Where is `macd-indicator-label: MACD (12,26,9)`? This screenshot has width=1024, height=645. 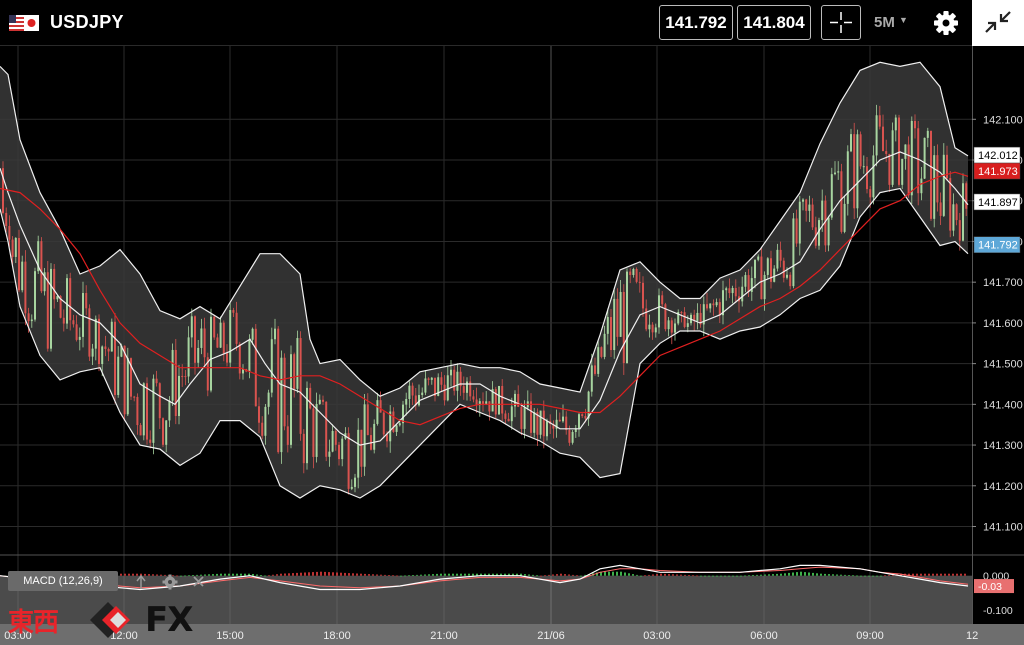
macd-indicator-label: MACD (12,26,9) is located at coordinates (63, 581).